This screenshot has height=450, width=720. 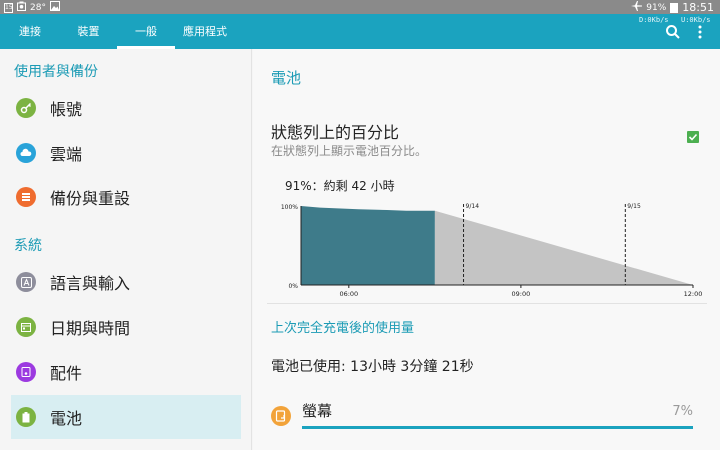 I want to click on image-icon, so click(x=54, y=7).